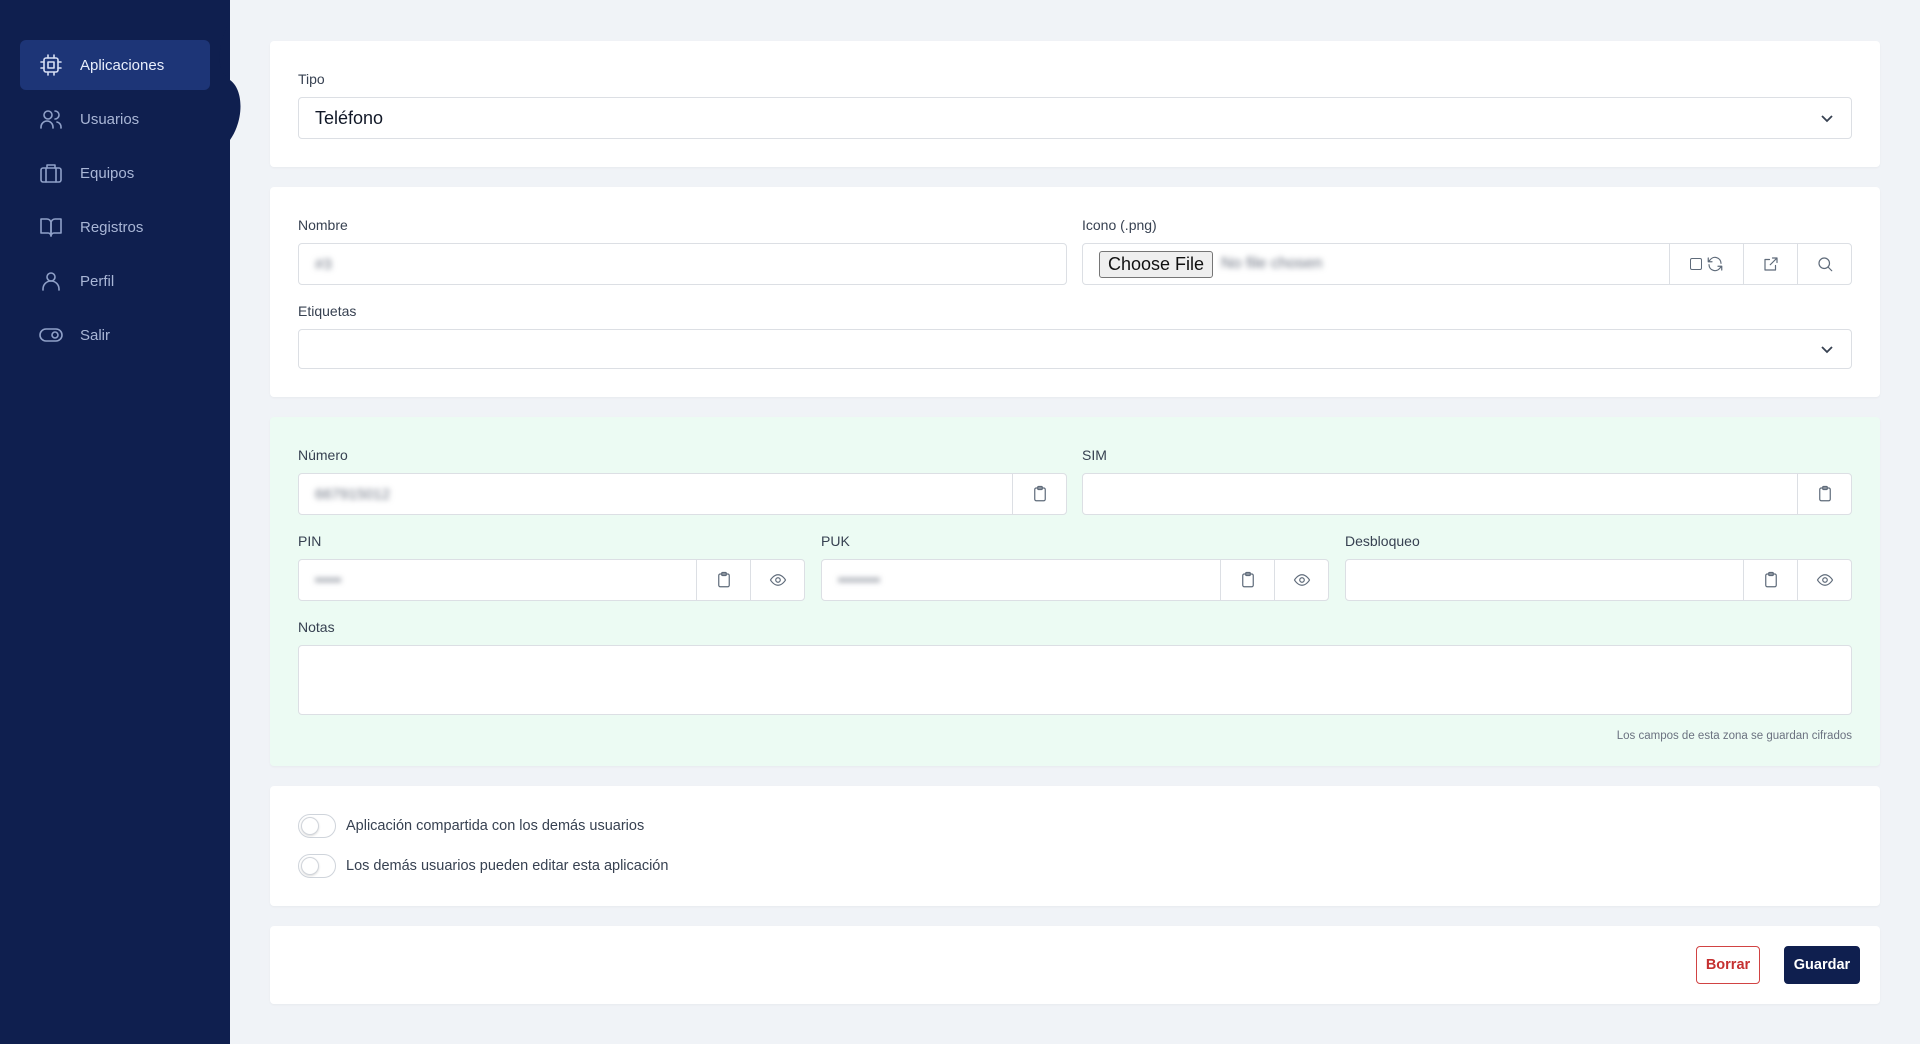 The image size is (1920, 1044). I want to click on sidebar-item-equipos: Equipos, so click(115, 173).